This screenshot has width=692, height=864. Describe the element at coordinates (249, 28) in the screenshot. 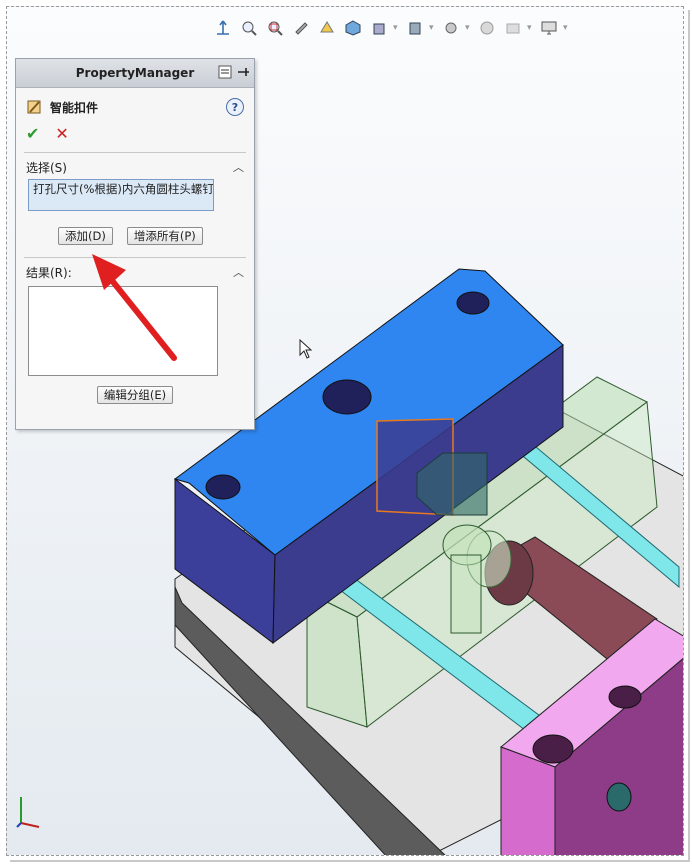

I see `zoom-to-fit-icon` at that location.